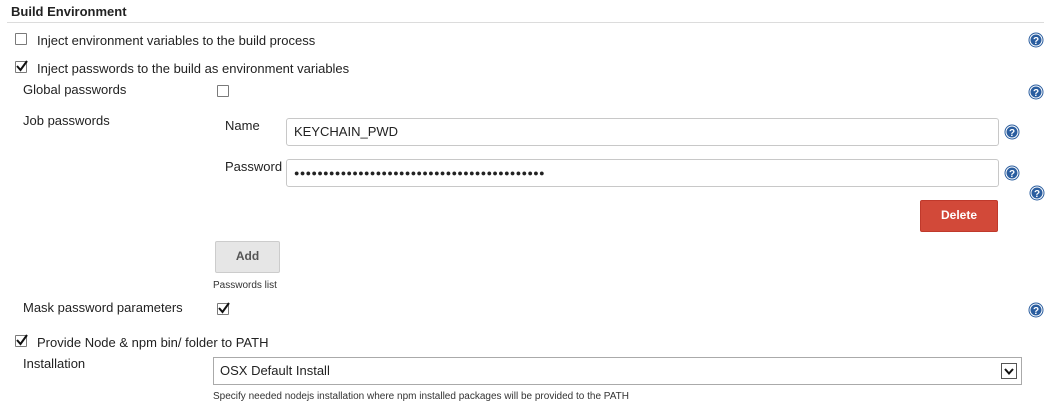  What do you see at coordinates (525, 22) in the screenshot?
I see `section-divider` at bounding box center [525, 22].